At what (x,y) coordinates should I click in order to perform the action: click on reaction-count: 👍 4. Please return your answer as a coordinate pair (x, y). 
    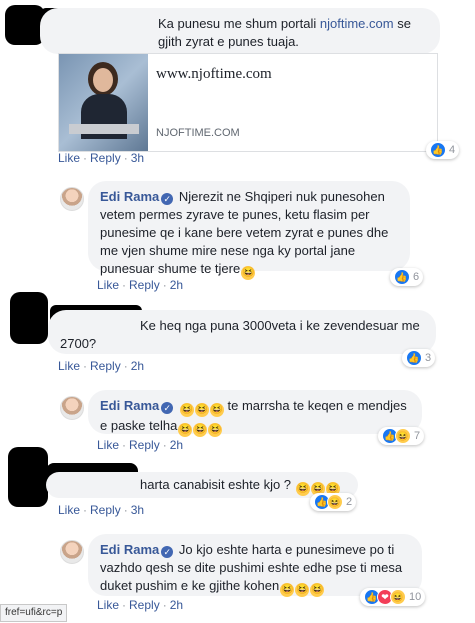
    Looking at the image, I should click on (443, 150).